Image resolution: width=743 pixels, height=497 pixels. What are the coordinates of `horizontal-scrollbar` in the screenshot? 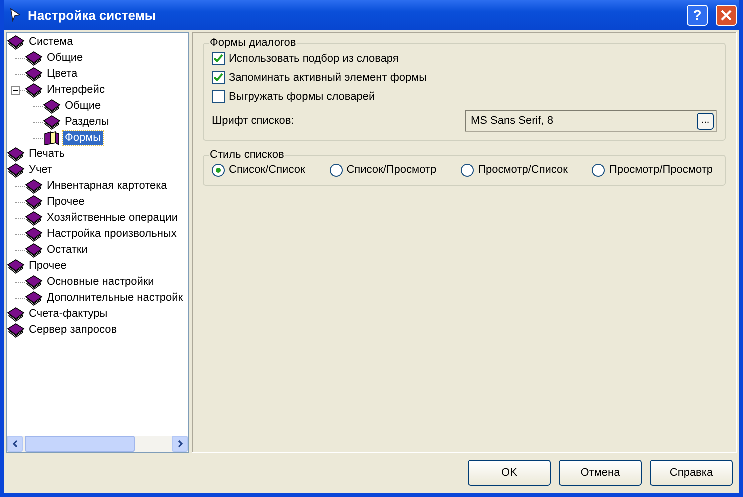 It's located at (97, 444).